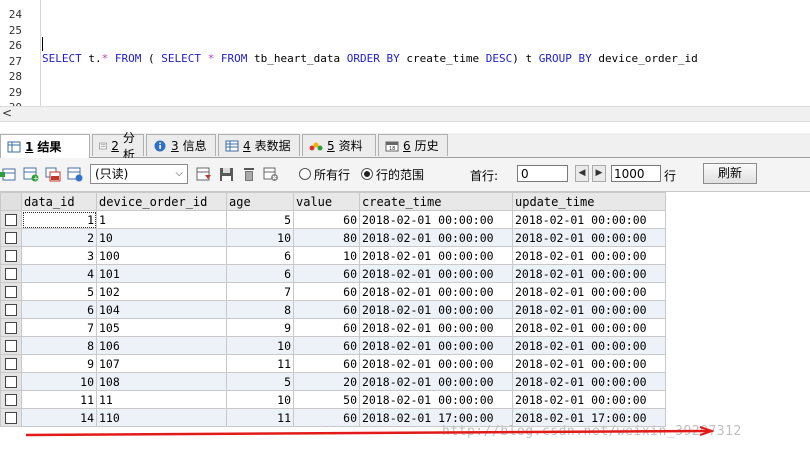 The image size is (810, 454). I want to click on duplicate-row-icon, so click(53, 174).